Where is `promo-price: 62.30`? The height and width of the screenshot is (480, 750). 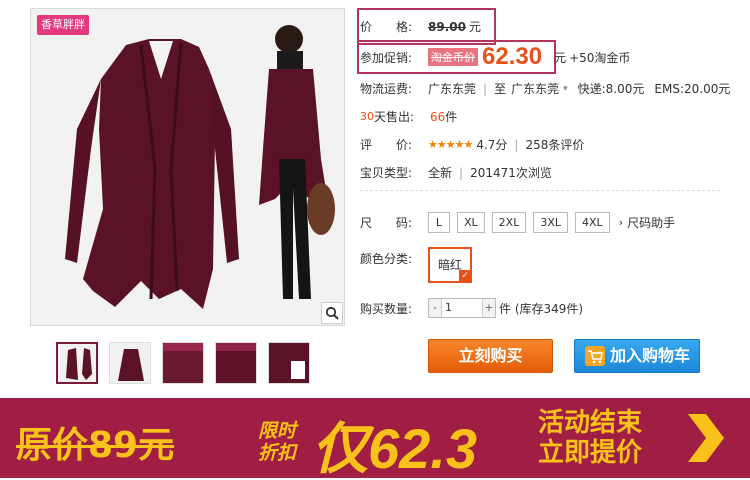
promo-price: 62.30 is located at coordinates (512, 56).